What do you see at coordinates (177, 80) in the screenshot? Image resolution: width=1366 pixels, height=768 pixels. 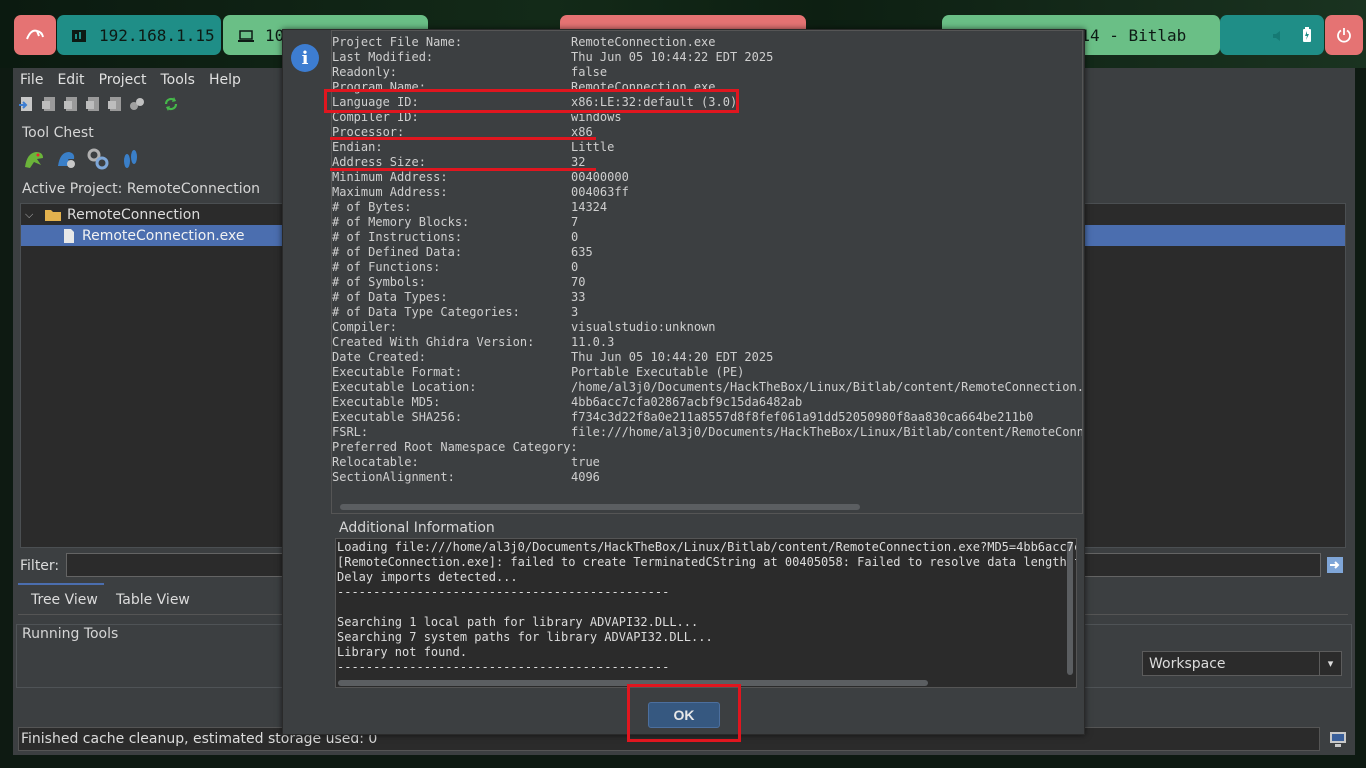 I see `menu-tools: Tools` at bounding box center [177, 80].